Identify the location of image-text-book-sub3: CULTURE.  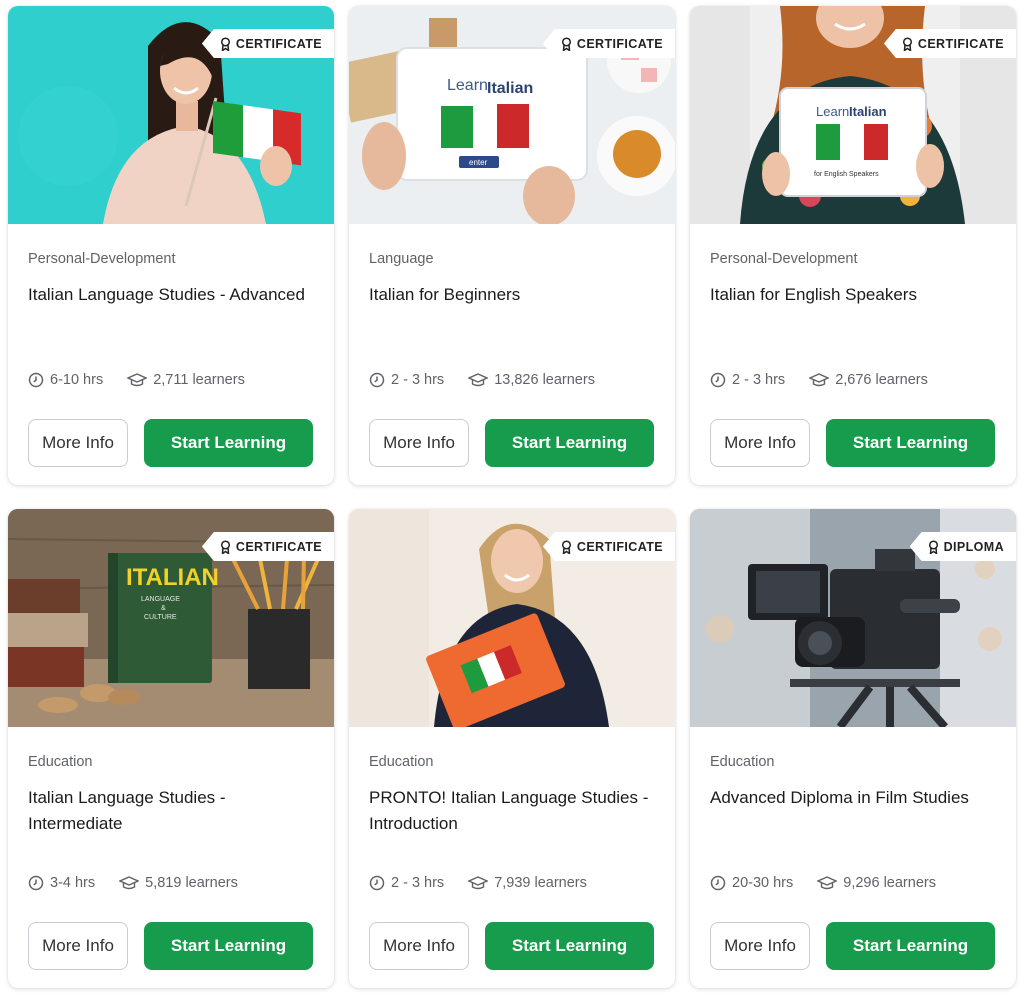
(160, 617).